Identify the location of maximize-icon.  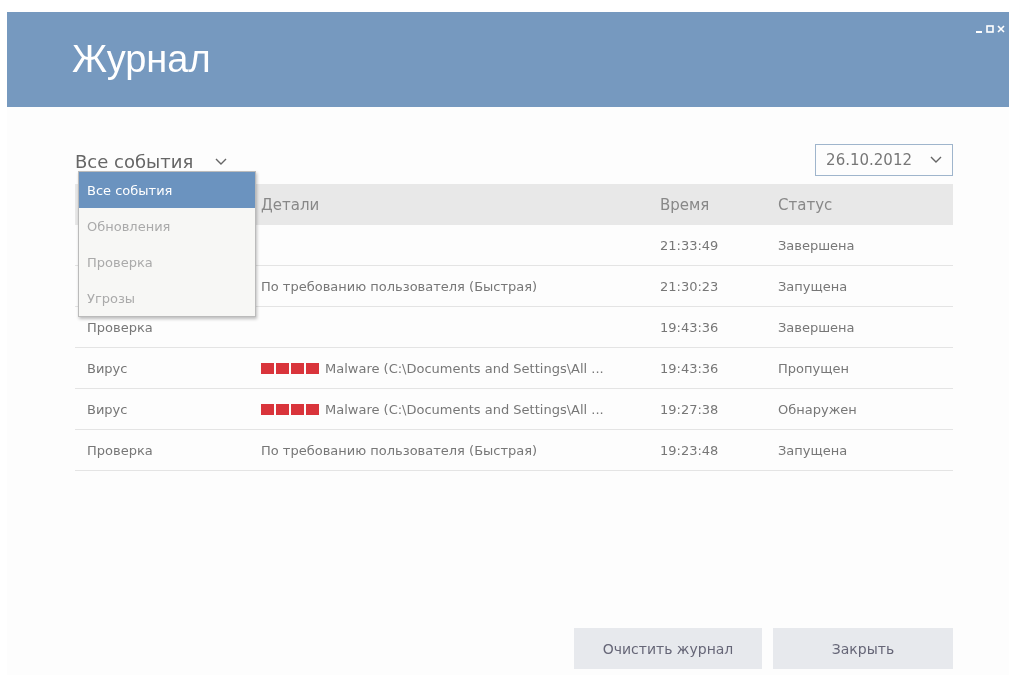
(990, 29).